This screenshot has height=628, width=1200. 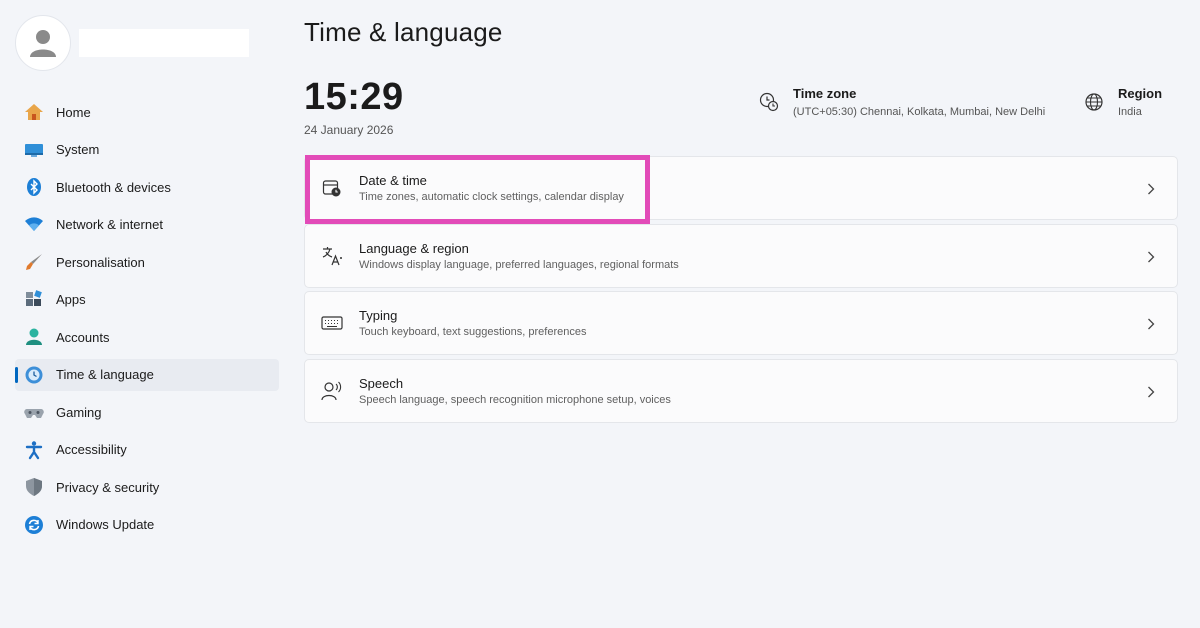 What do you see at coordinates (34, 412) in the screenshot?
I see `gaming-icon` at bounding box center [34, 412].